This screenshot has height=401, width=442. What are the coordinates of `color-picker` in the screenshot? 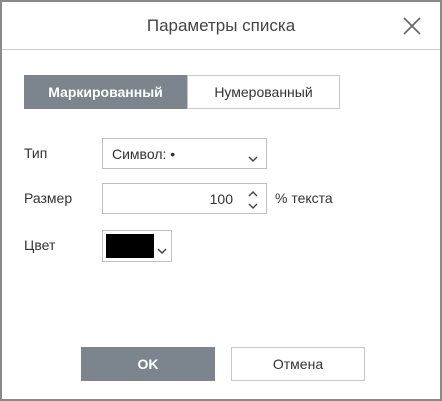 It's located at (137, 246).